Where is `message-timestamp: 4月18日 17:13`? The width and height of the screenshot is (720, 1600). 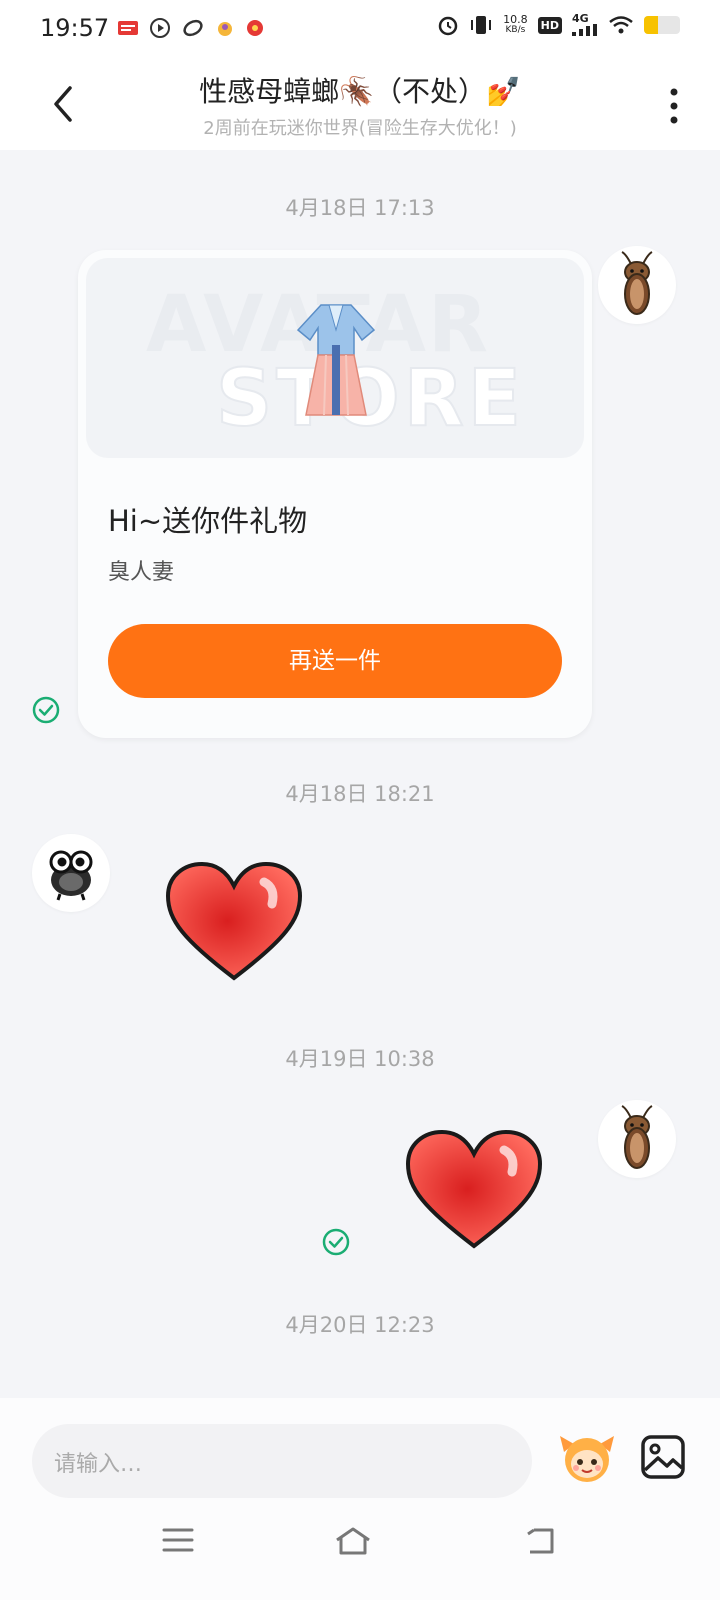 message-timestamp: 4月18日 17:13 is located at coordinates (360, 208).